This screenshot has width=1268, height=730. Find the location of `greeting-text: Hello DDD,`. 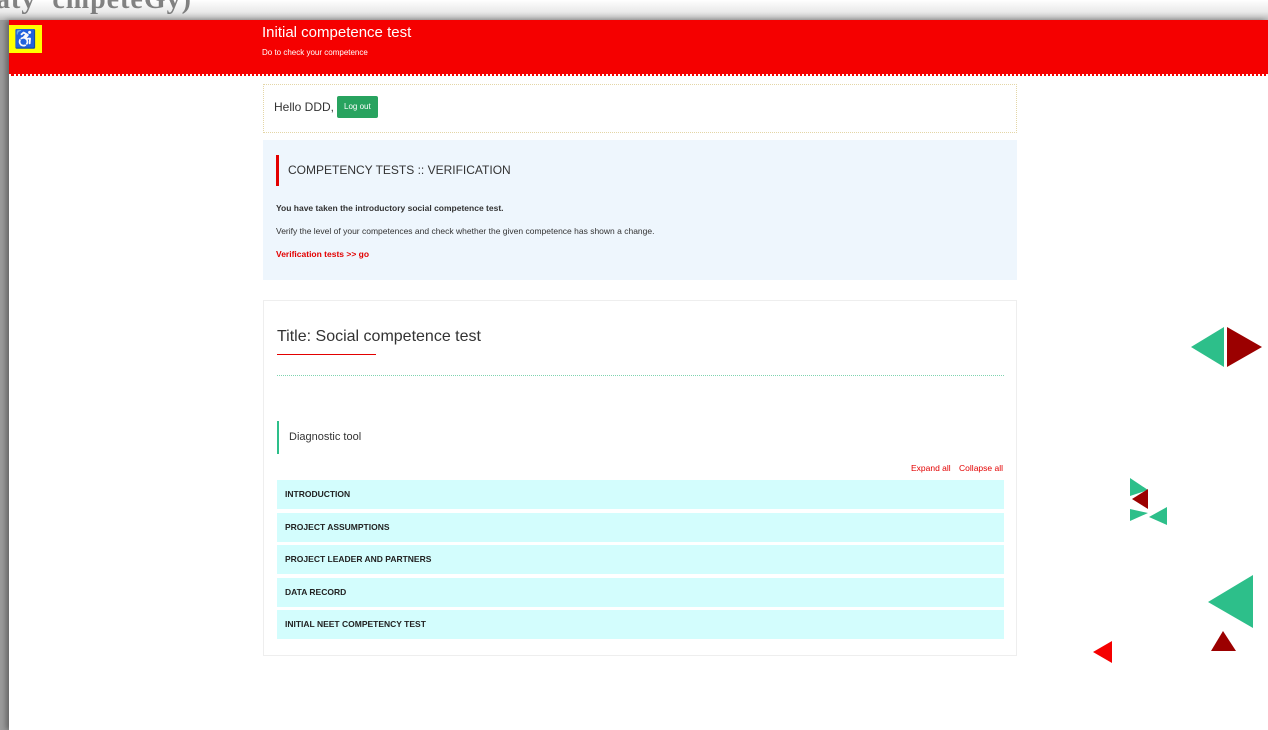

greeting-text: Hello DDD, is located at coordinates (304, 107).